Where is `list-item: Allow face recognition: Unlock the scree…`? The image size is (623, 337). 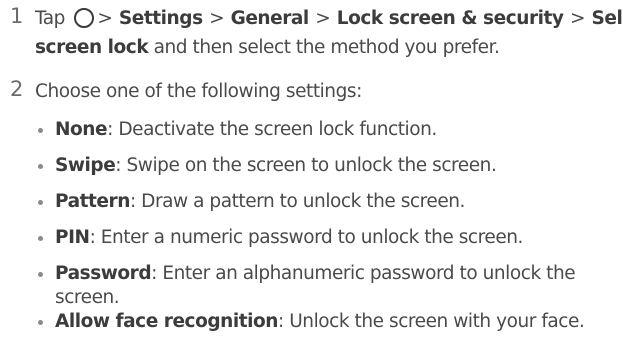 list-item: Allow face recognition: Unlock the scree… is located at coordinates (320, 321).